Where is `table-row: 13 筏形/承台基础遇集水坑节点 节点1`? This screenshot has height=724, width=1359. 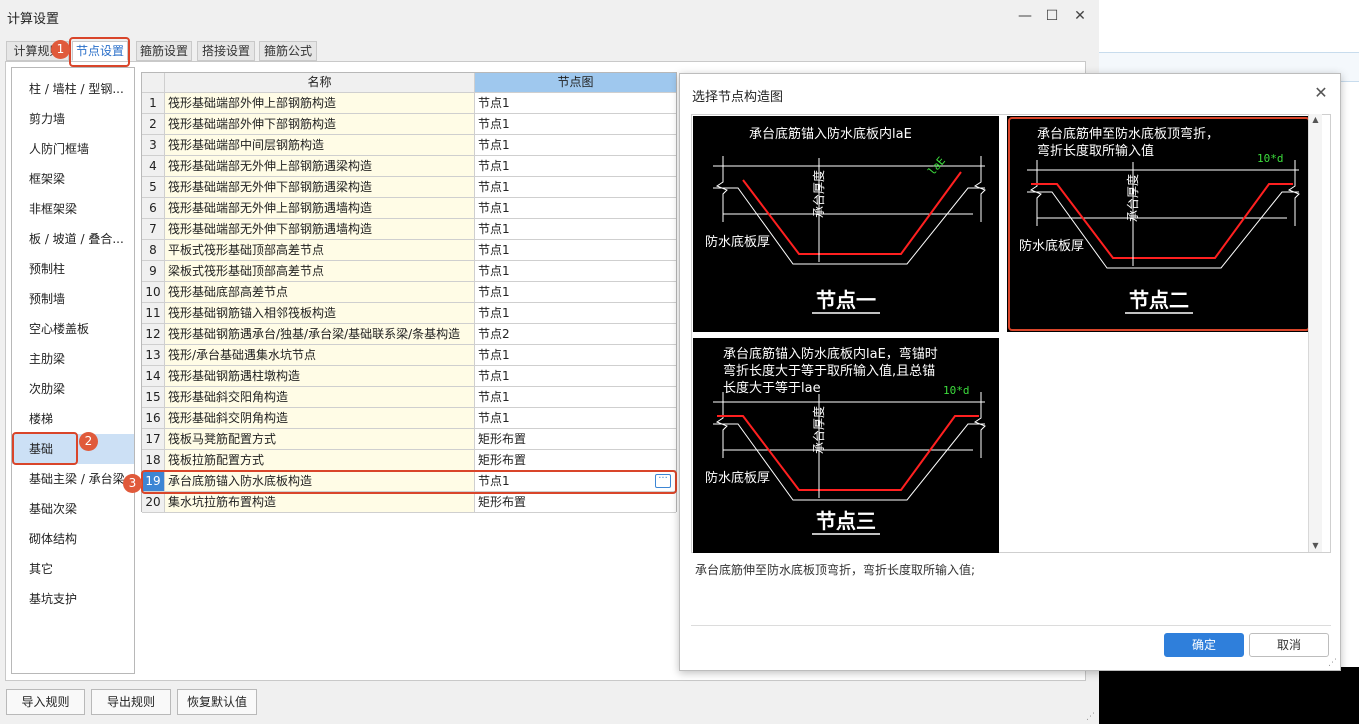 table-row: 13 筏形/承台基础遇集水坑节点 节点1 is located at coordinates (409, 355).